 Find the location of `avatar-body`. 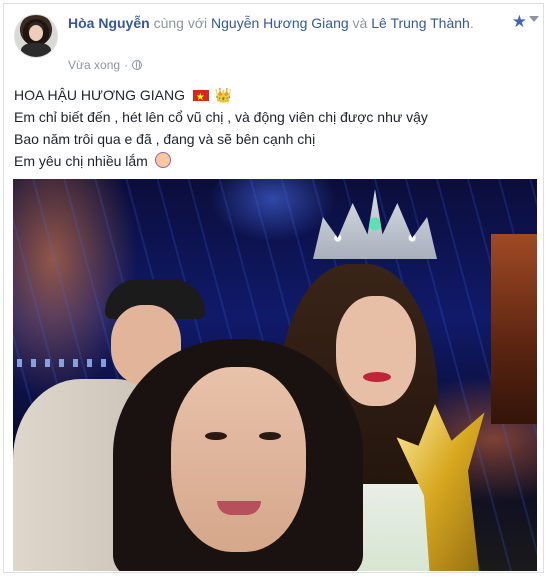

avatar-body is located at coordinates (36, 50).